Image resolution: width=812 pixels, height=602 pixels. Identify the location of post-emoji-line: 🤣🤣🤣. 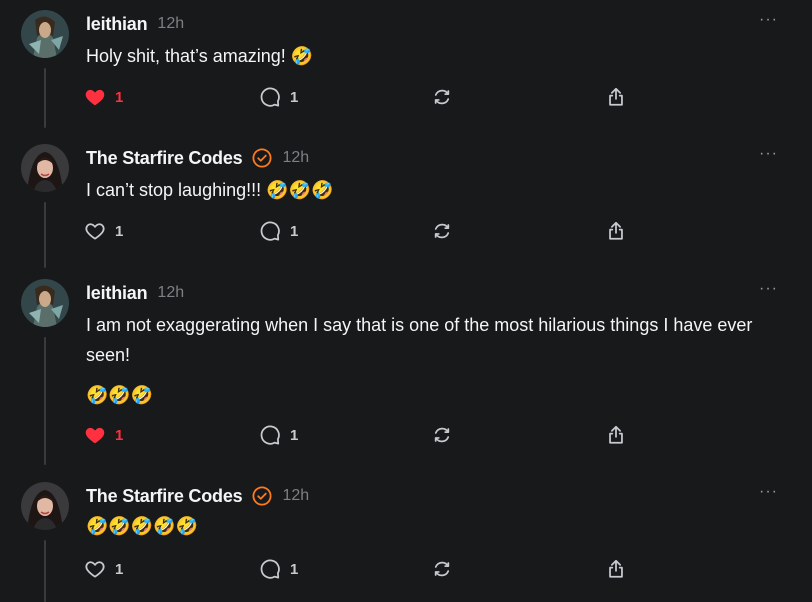
(120, 395).